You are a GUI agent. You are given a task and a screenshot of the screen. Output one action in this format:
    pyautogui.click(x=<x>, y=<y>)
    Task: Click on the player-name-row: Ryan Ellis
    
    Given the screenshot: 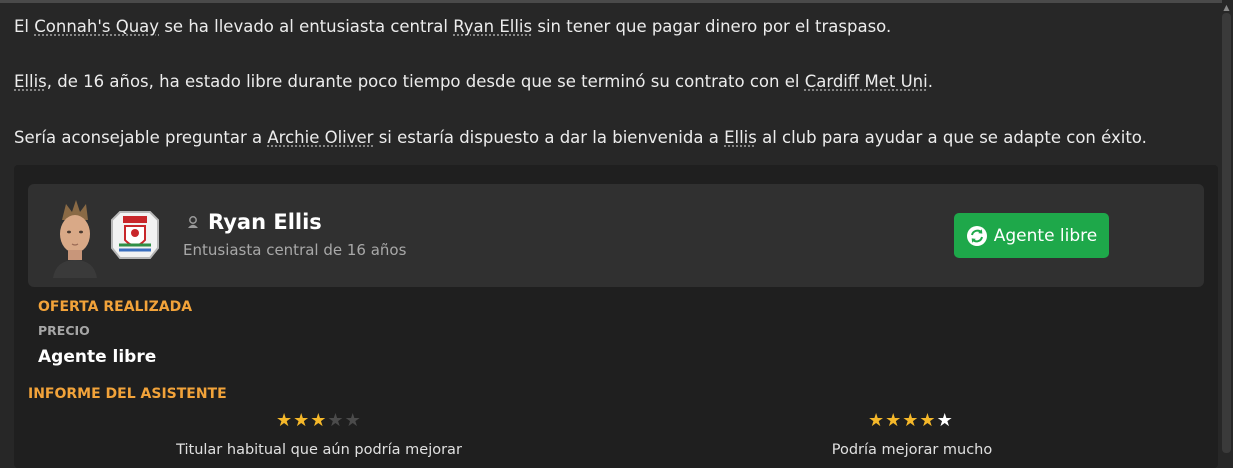 What is the action you would take?
    pyautogui.click(x=254, y=222)
    